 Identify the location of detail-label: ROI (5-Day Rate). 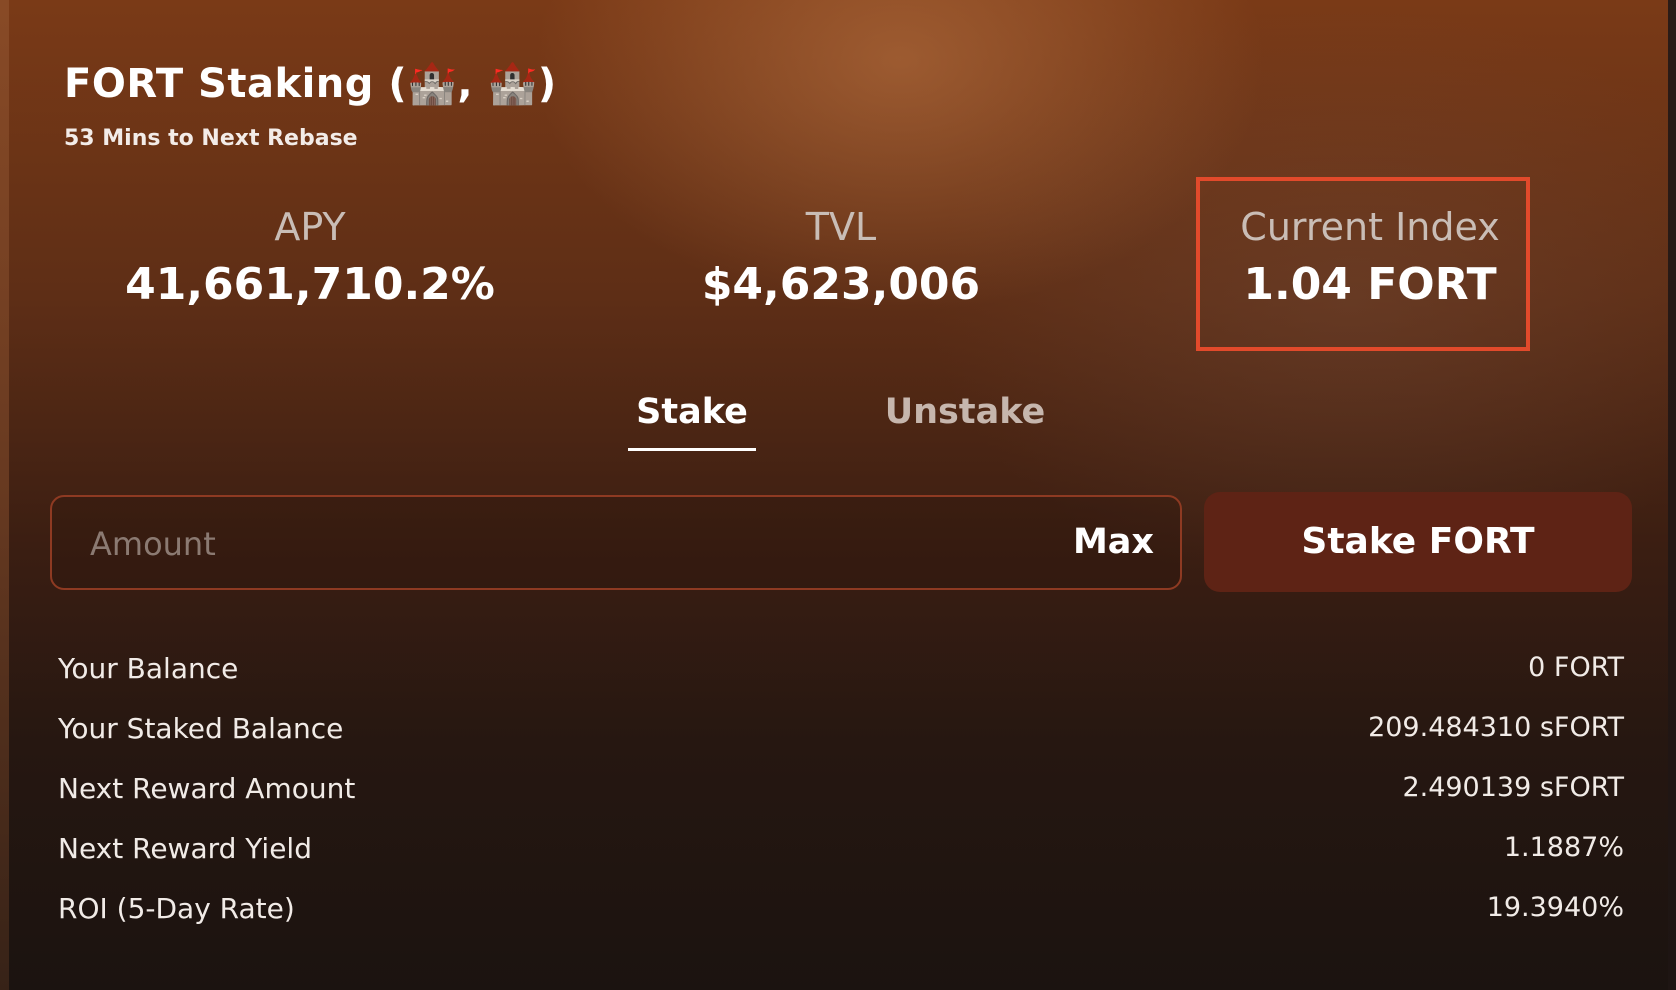
(176, 908).